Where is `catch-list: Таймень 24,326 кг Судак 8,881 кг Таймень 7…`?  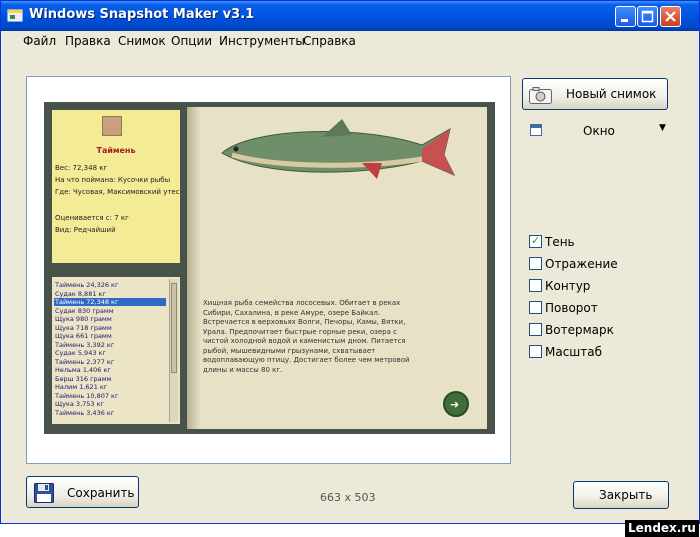
catch-list: Таймень 24,326 кг Судак 8,881 кг Таймень 7… is located at coordinates (116, 350).